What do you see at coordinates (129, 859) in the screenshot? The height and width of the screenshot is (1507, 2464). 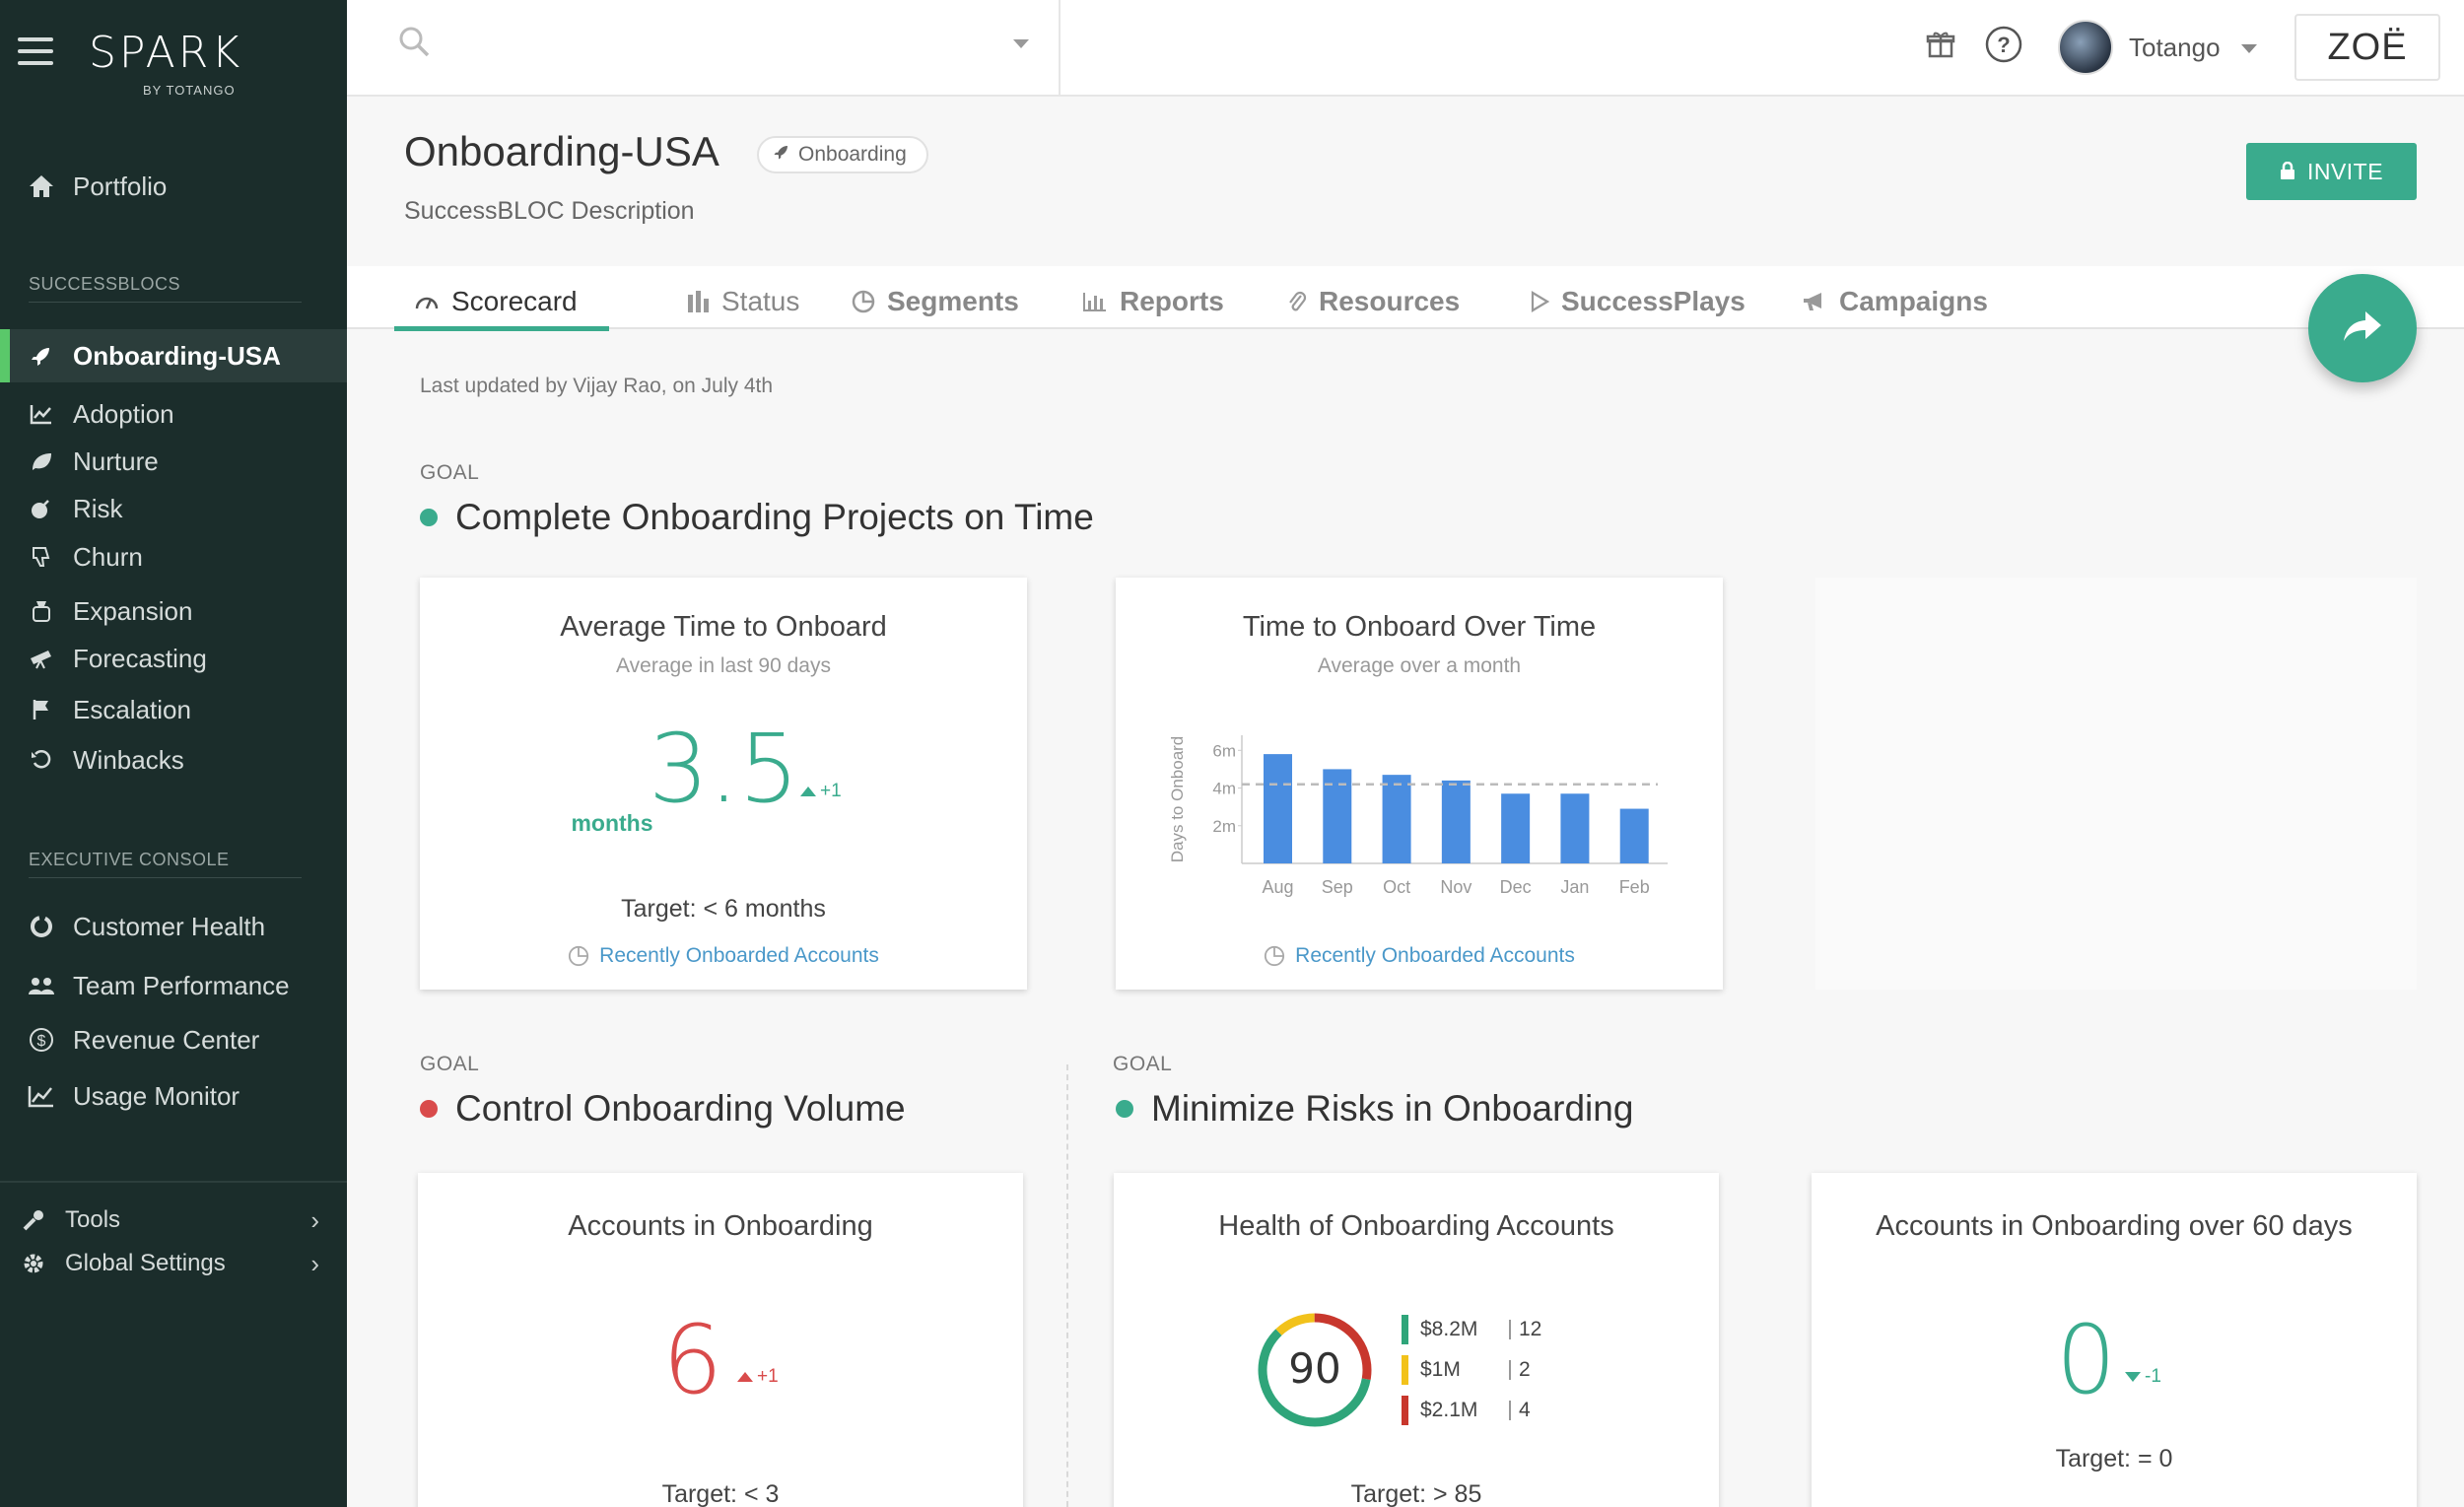 I see `section-label-executive: EXECUTIVE CONSOLE` at bounding box center [129, 859].